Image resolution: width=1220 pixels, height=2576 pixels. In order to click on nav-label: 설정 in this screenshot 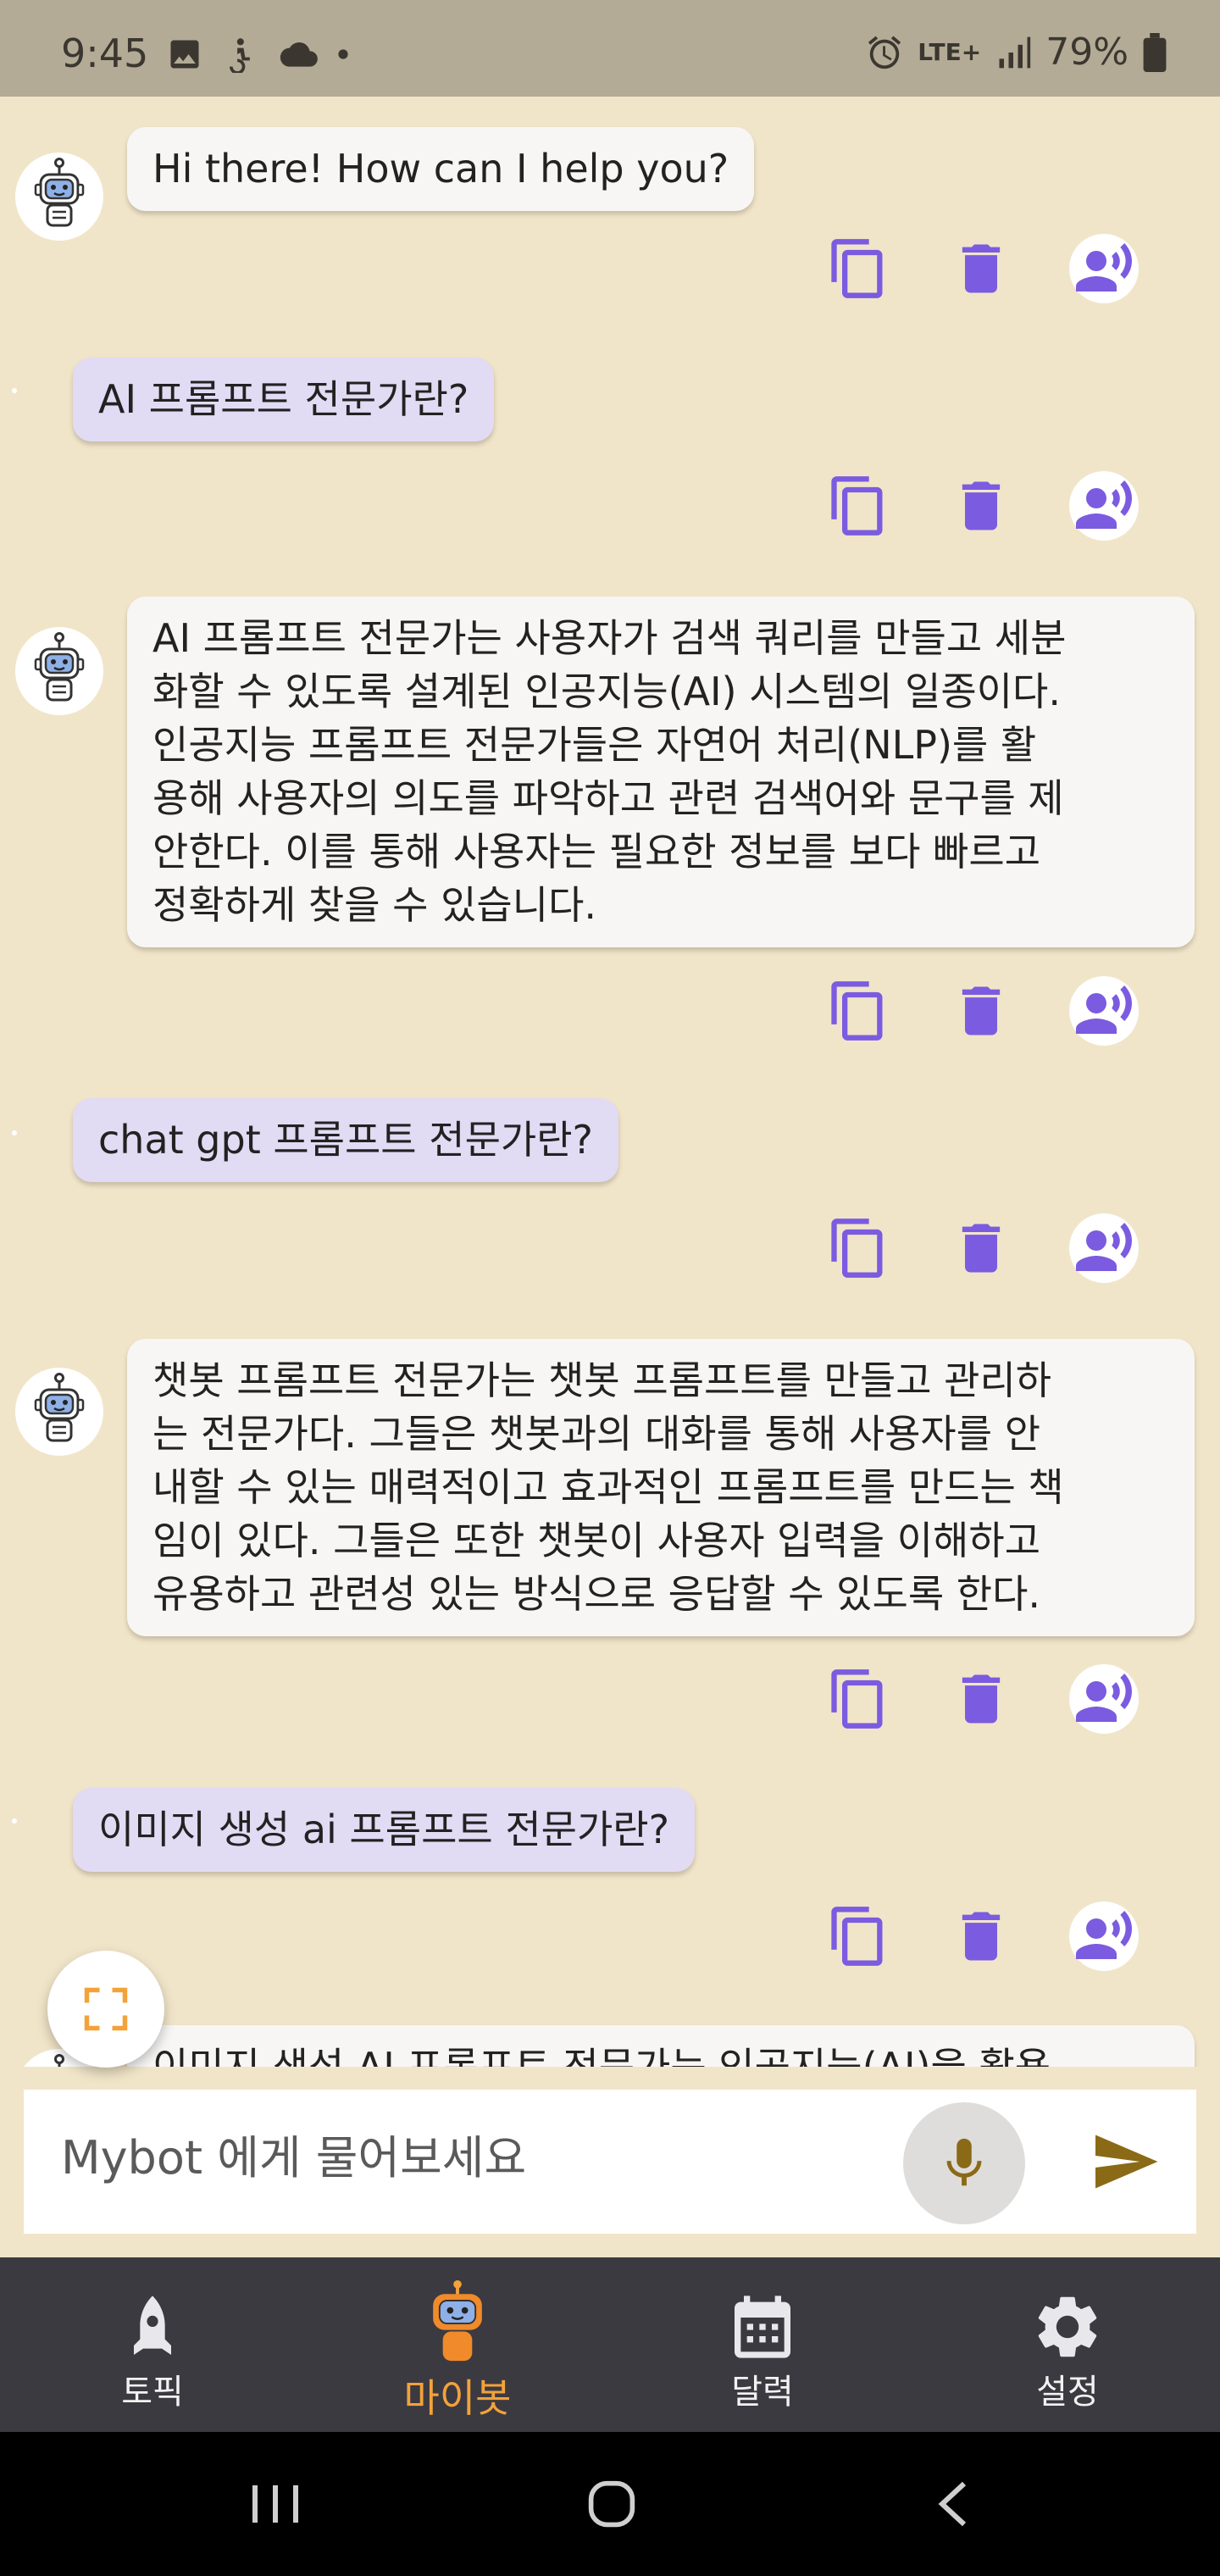, I will do `click(1067, 2392)`.